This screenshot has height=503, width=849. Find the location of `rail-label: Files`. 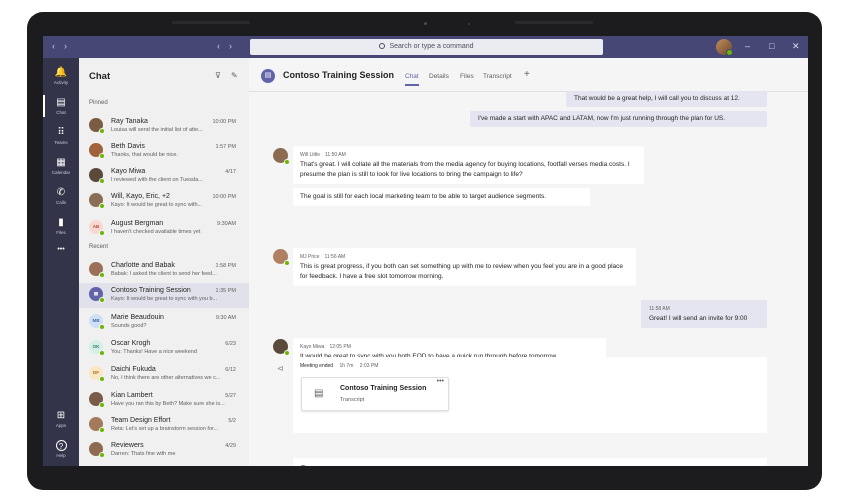

rail-label: Files is located at coordinates (61, 232).